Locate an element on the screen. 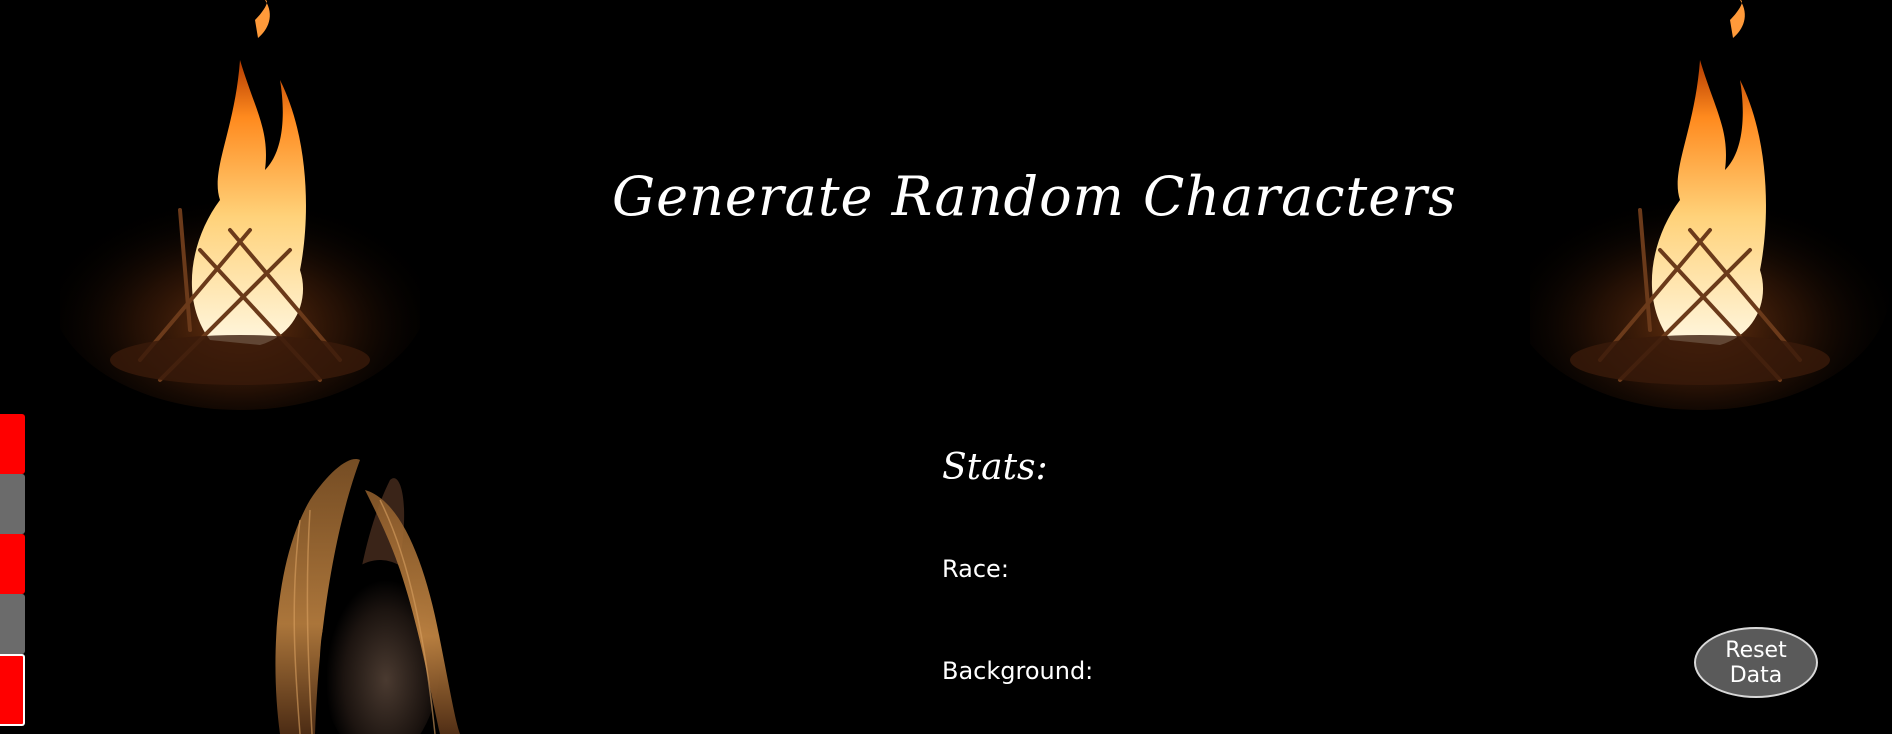 The height and width of the screenshot is (734, 1892). reset-data-button: Reset Data is located at coordinates (1756, 662).